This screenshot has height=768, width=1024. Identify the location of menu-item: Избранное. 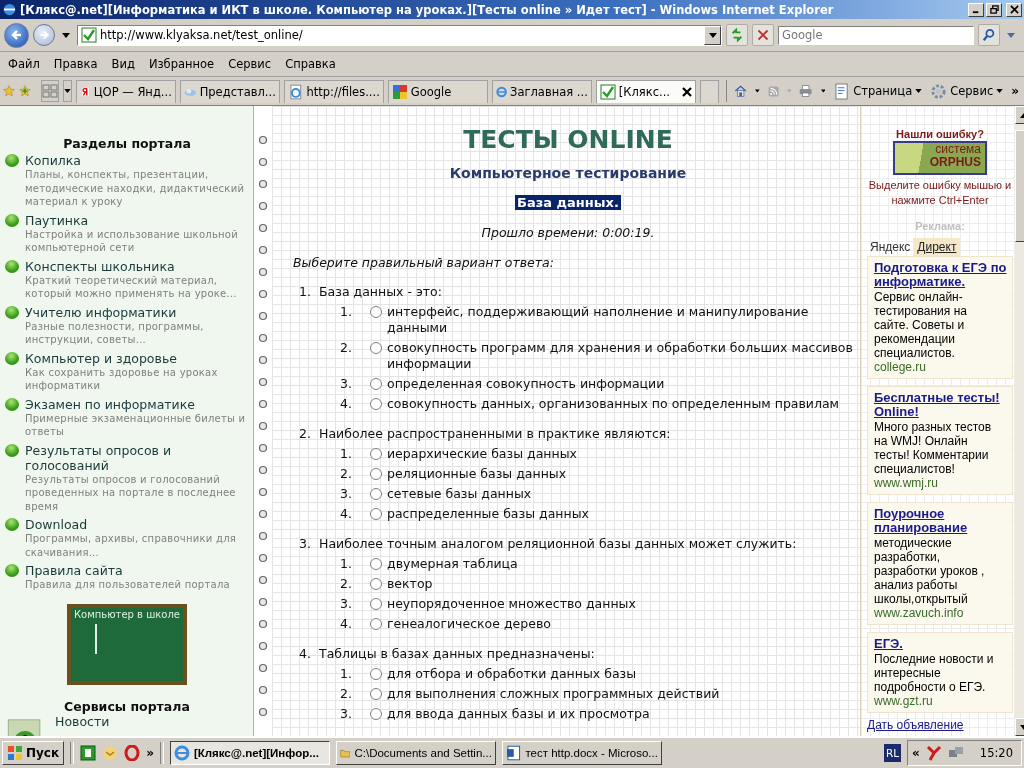
(181, 64).